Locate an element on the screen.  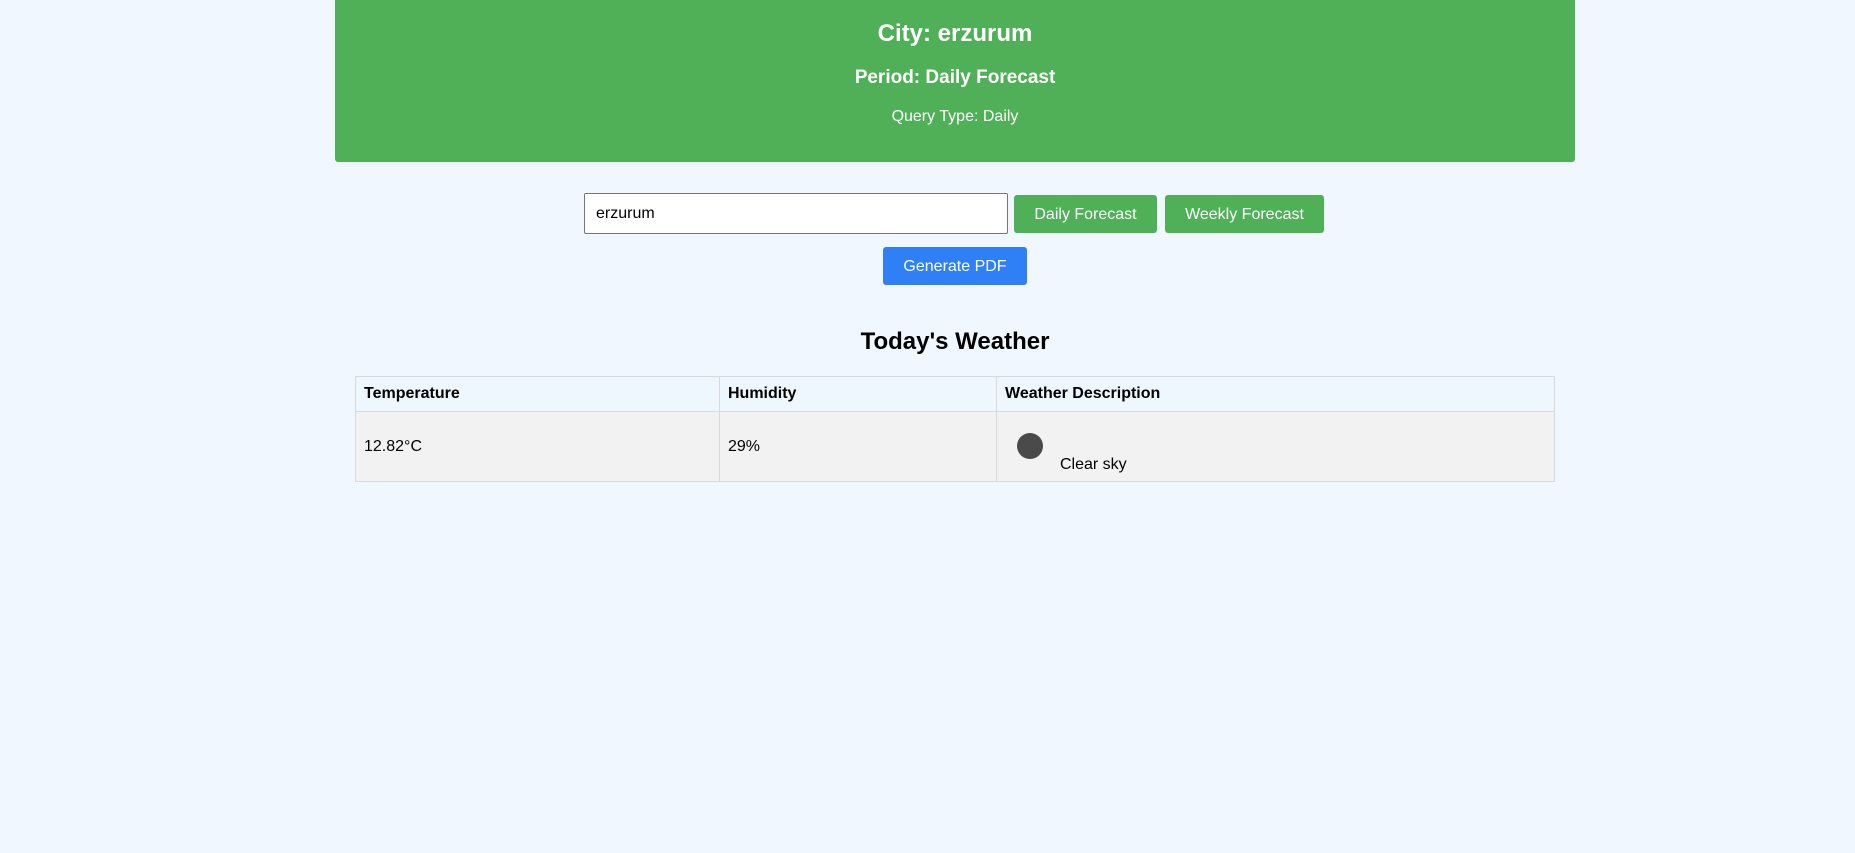
table-row: 12.82°C 29% Clear sky is located at coordinates (955, 446).